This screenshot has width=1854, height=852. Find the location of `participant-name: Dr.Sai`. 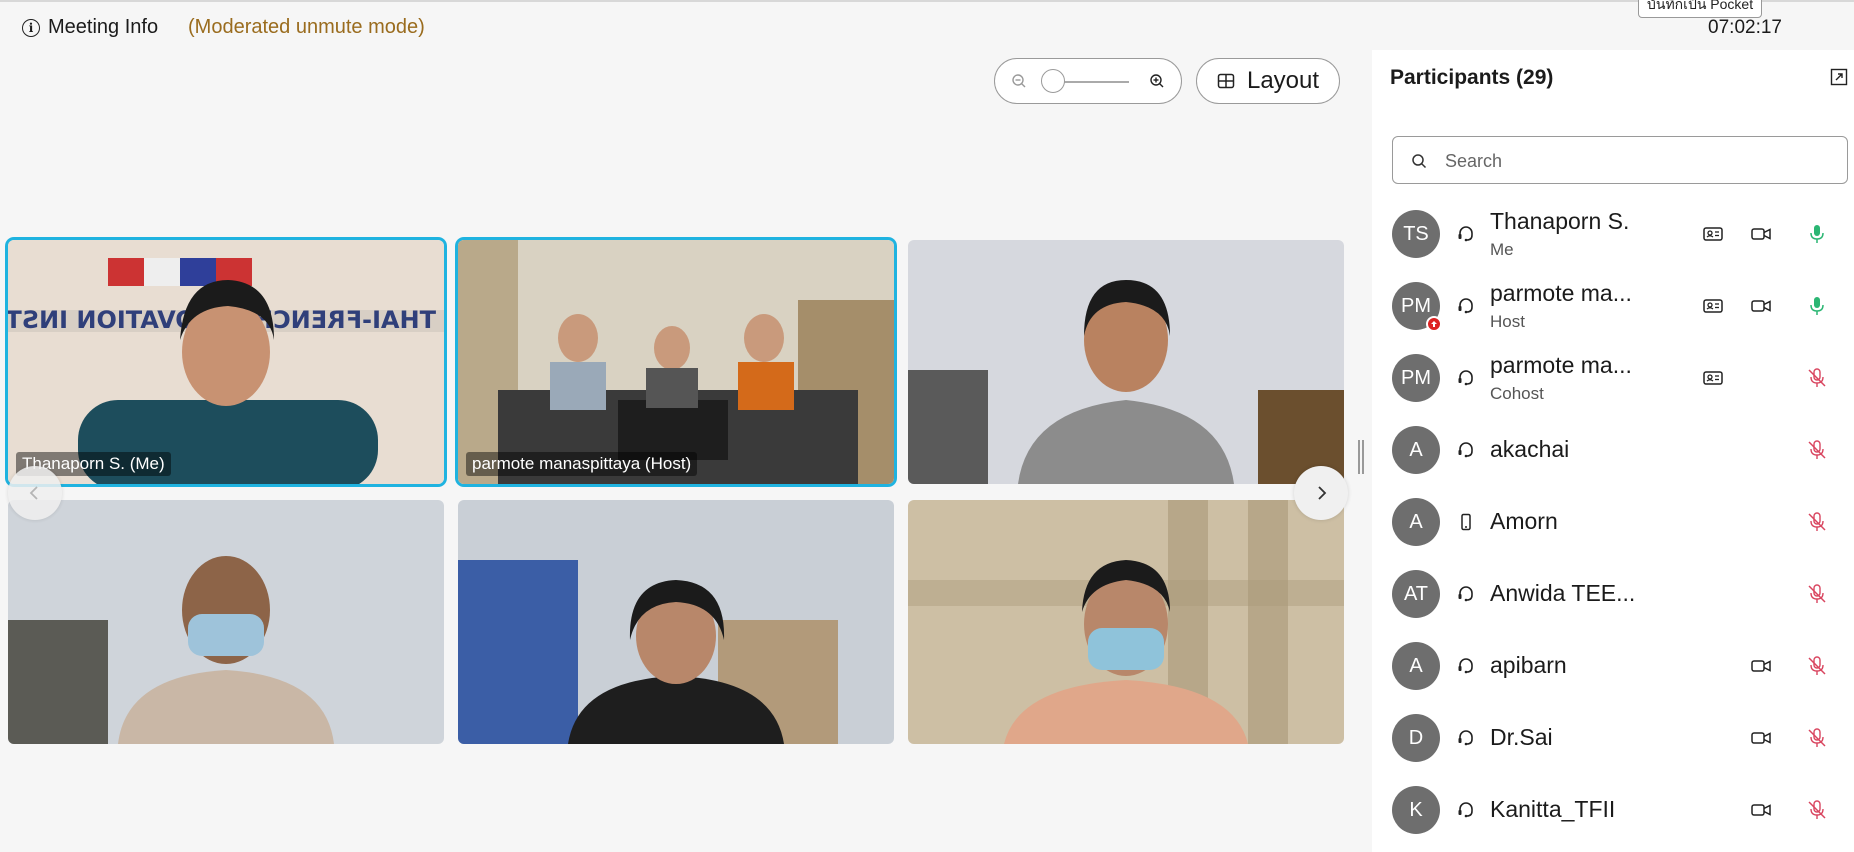

participant-name: Dr.Sai is located at coordinates (1521, 737).